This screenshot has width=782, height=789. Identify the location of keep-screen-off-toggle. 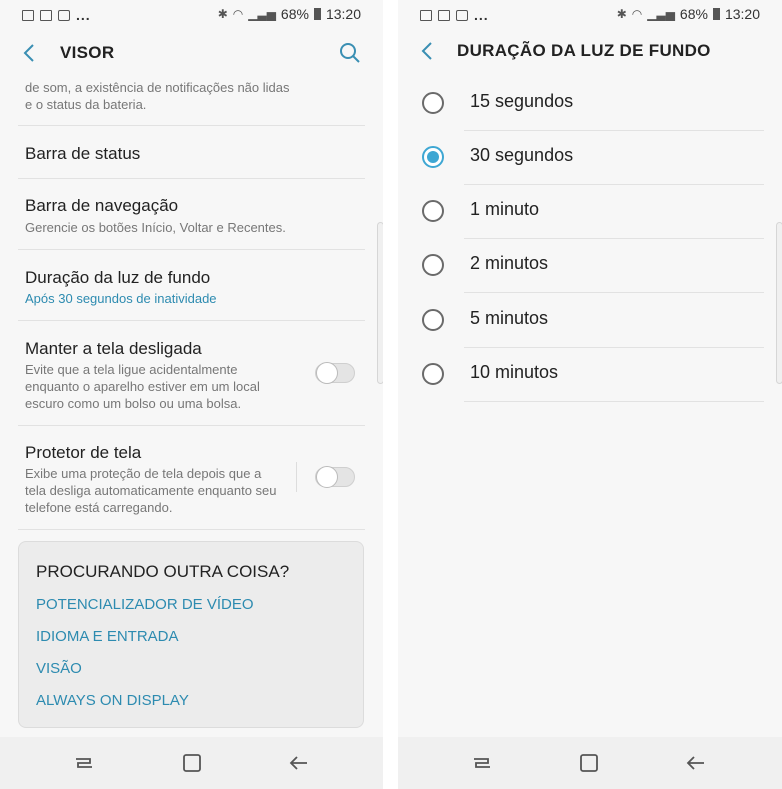
(335, 373).